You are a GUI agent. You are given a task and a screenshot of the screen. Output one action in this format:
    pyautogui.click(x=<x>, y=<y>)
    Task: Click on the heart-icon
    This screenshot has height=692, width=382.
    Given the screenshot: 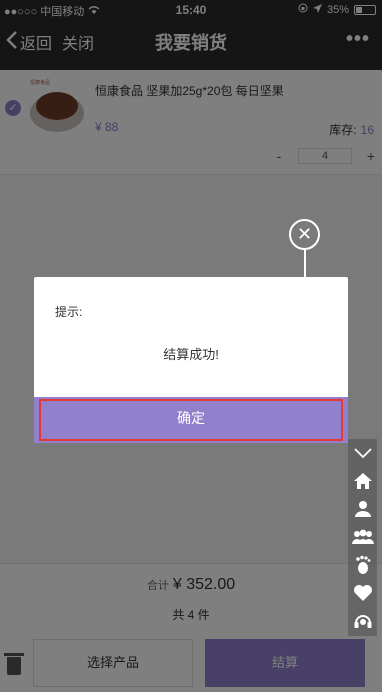 What is the action you would take?
    pyautogui.click(x=362, y=593)
    